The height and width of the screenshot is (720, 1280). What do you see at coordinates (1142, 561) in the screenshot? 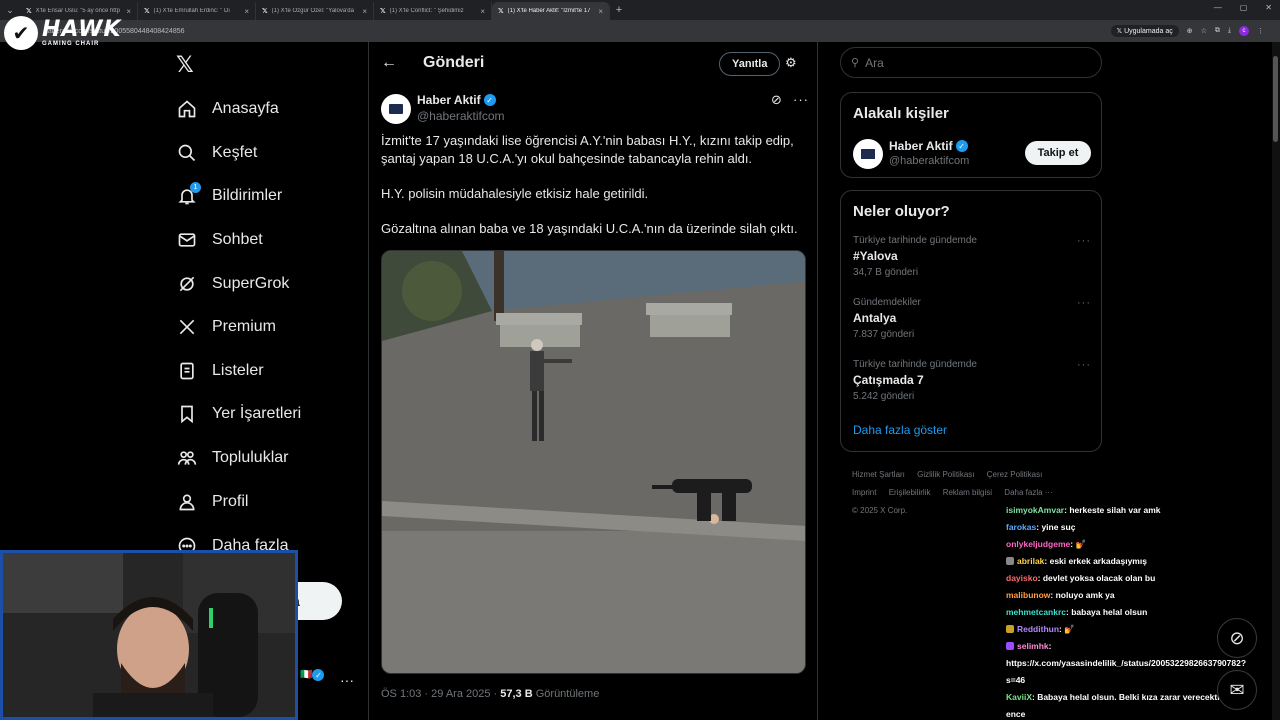
I see `chat-message: abrilak: eski erkek arkadaşıymış` at bounding box center [1142, 561].